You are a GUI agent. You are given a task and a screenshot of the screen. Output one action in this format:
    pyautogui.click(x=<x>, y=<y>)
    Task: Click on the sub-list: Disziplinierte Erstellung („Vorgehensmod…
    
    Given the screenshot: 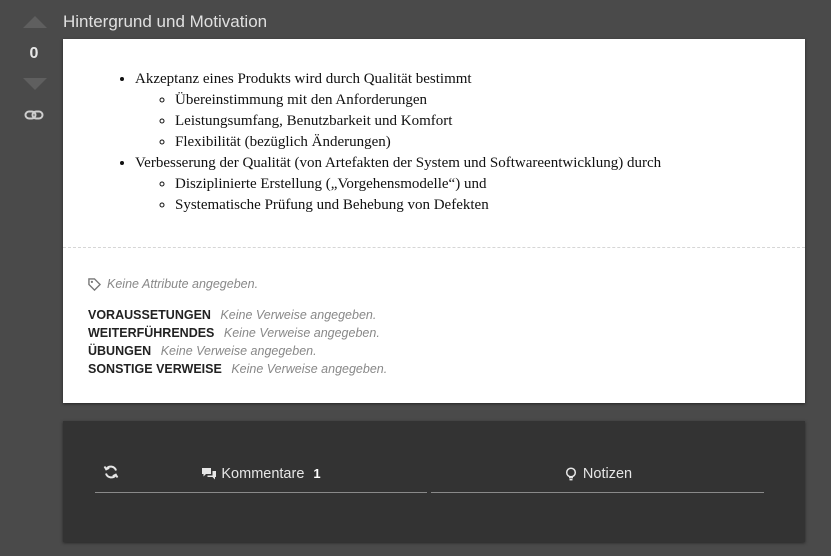 What is the action you would take?
    pyautogui.click(x=470, y=195)
    